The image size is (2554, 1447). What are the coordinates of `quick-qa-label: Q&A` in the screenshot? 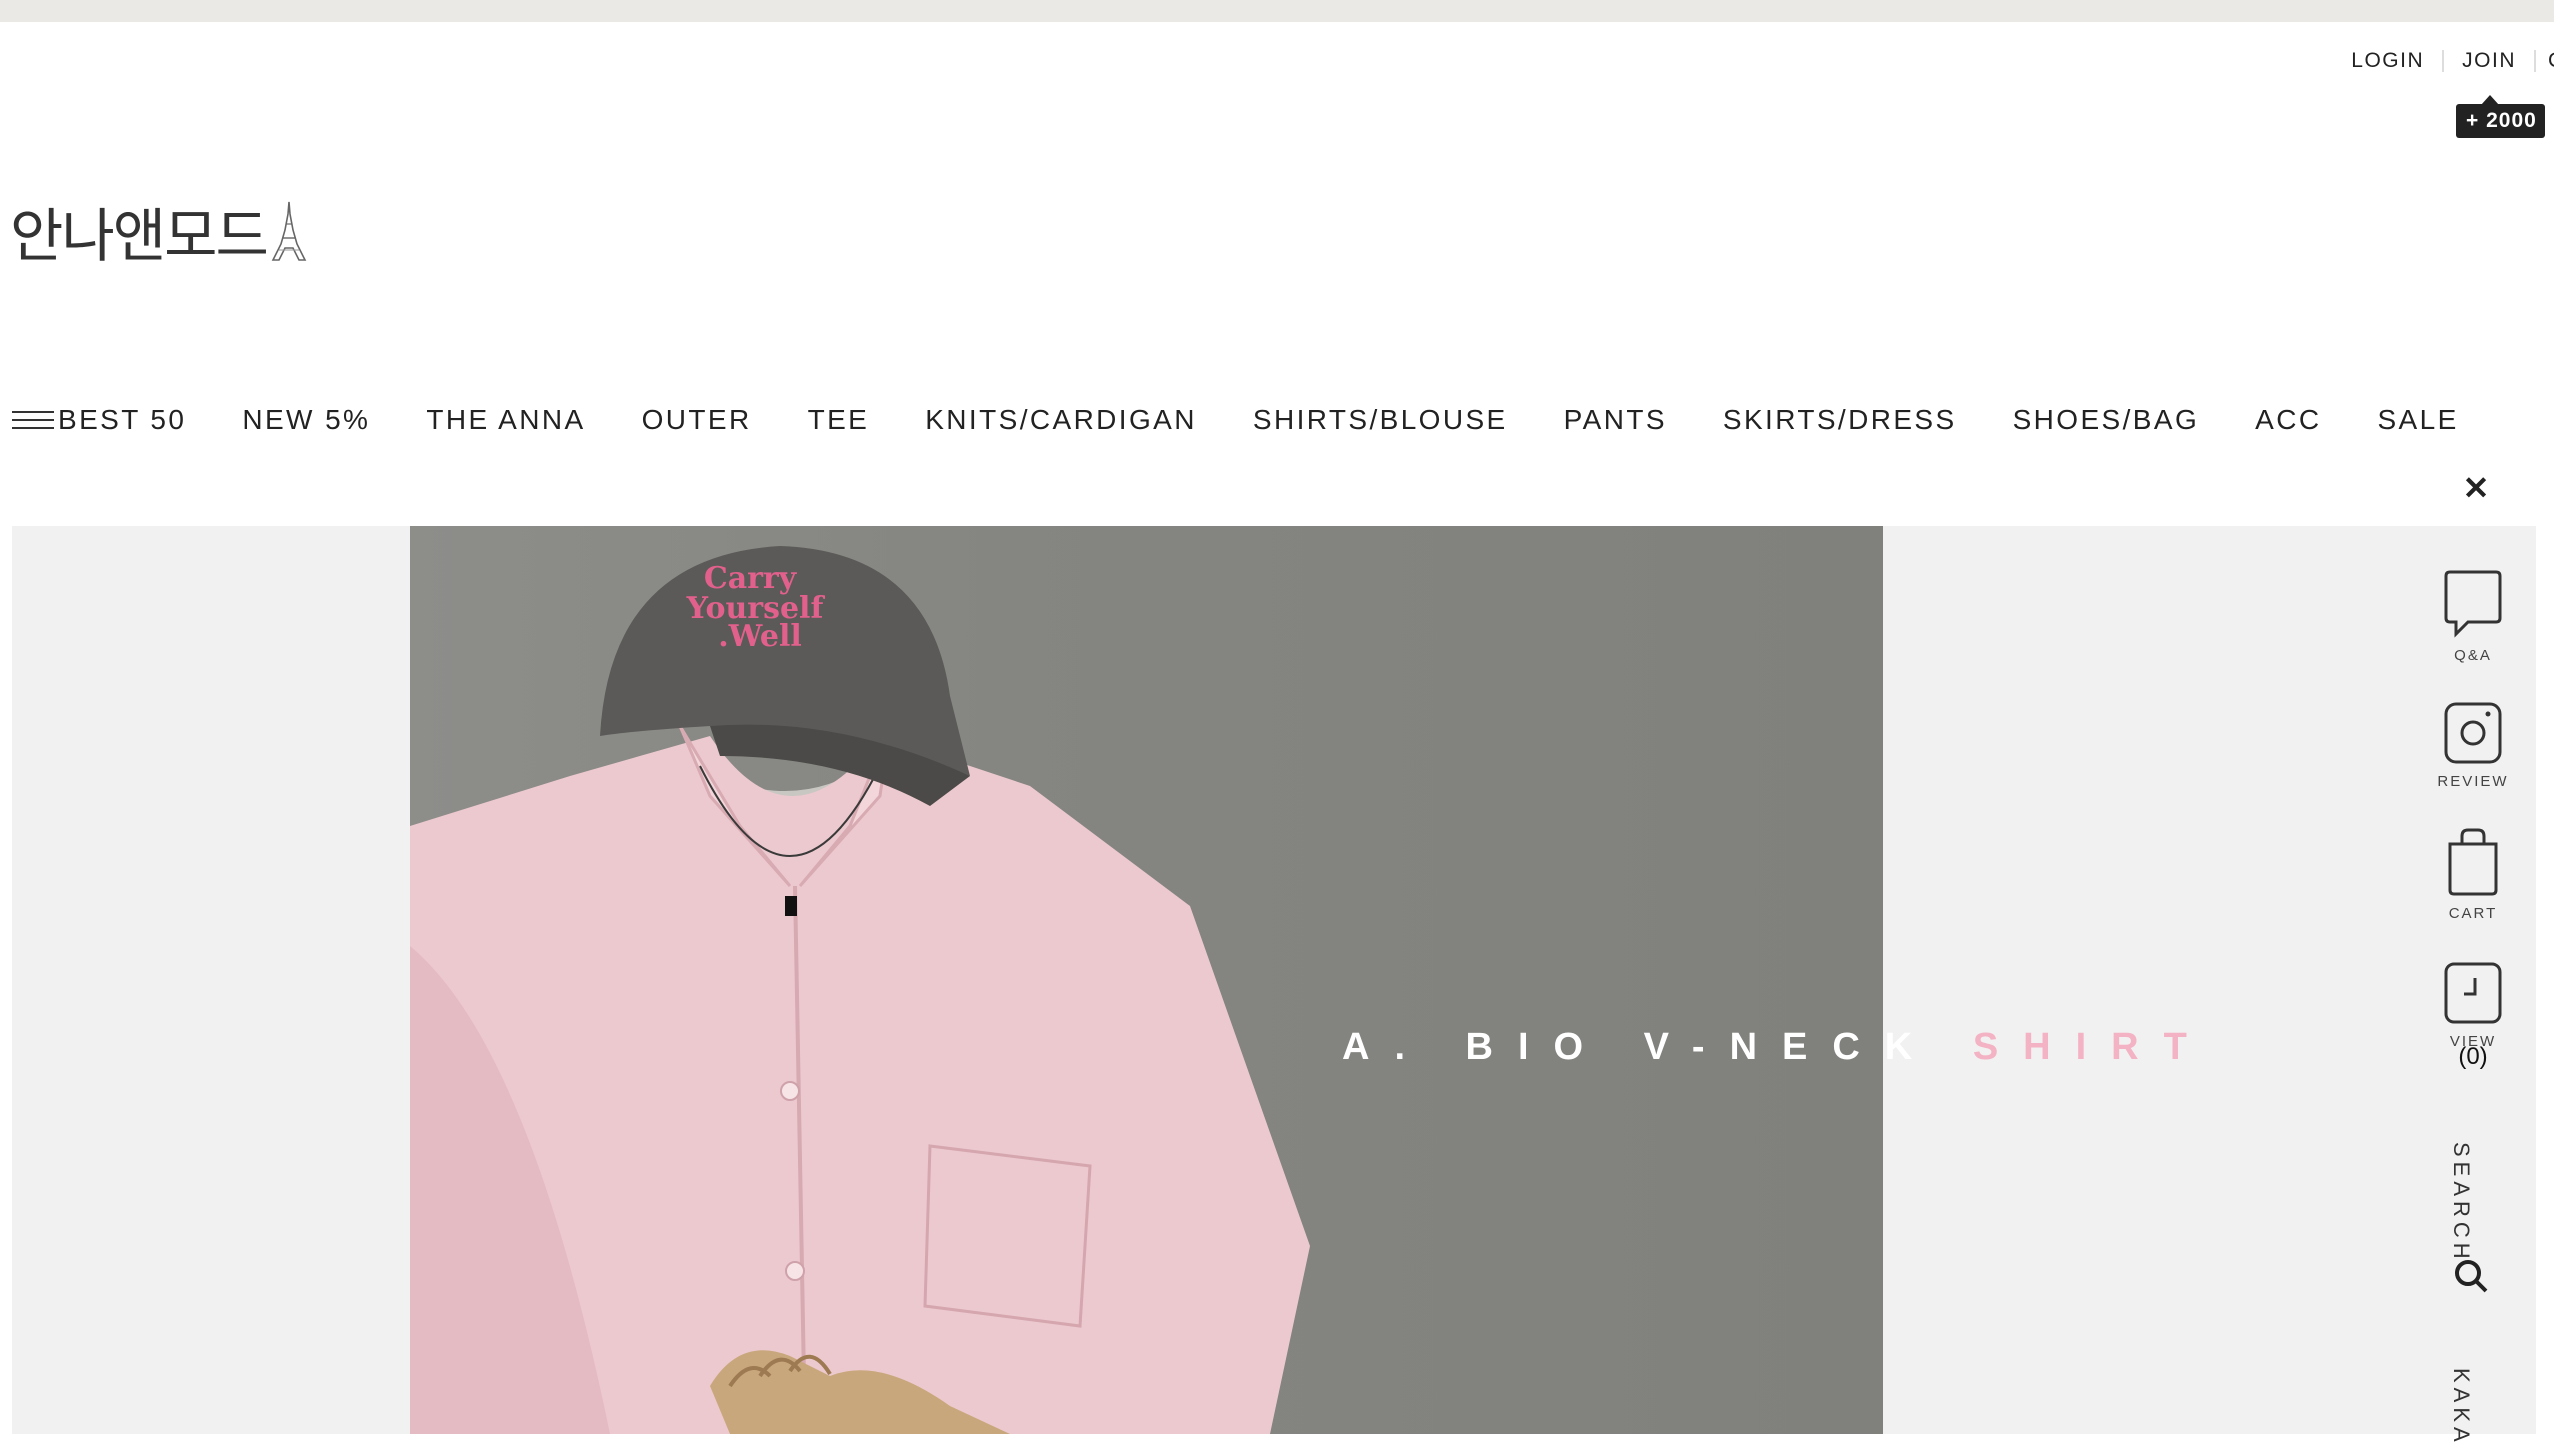 It's located at (2473, 655).